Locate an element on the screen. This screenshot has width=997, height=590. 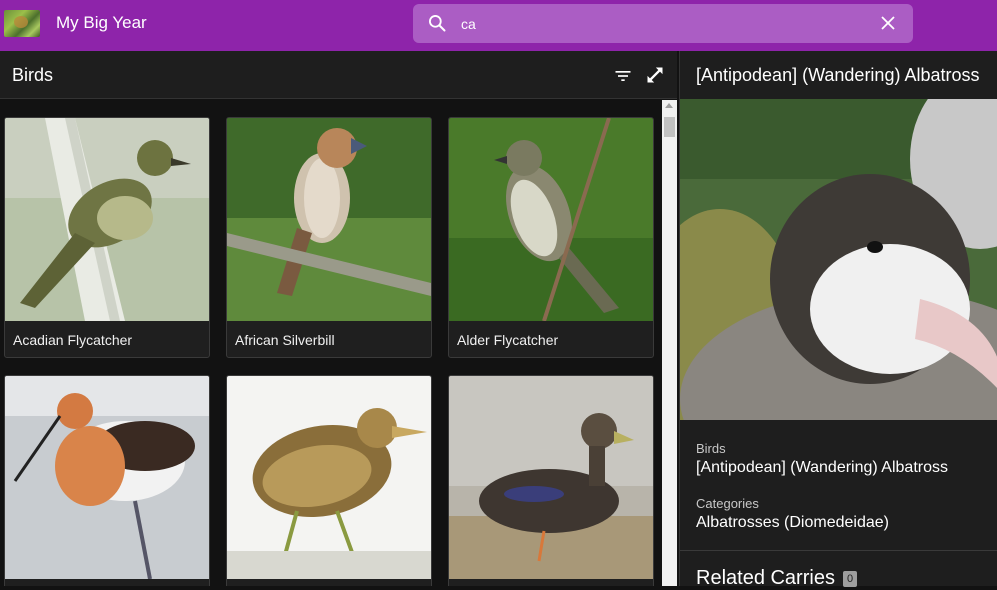
field-value-categories: Albatrosses (Diomedeidae) is located at coordinates (792, 523).